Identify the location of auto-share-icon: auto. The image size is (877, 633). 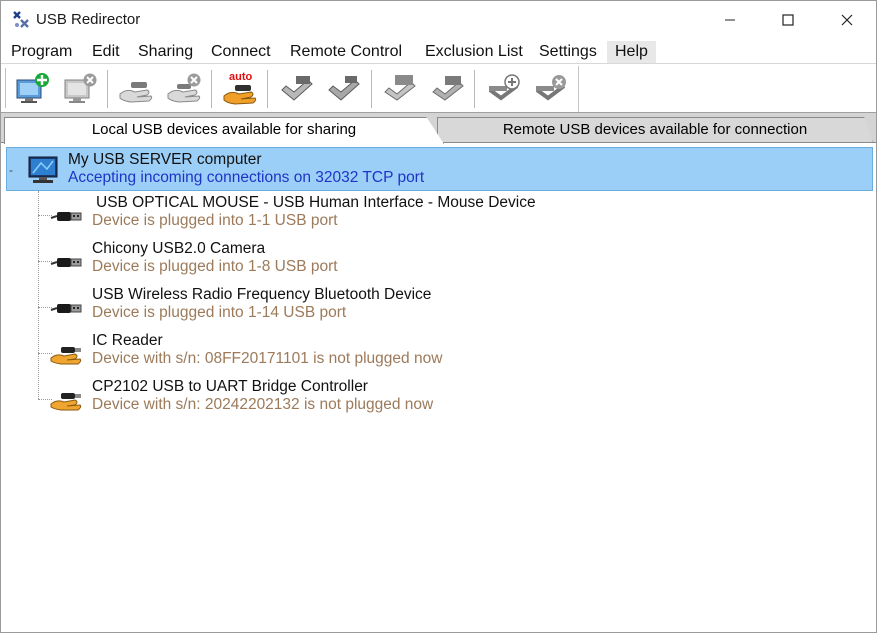
(240, 88).